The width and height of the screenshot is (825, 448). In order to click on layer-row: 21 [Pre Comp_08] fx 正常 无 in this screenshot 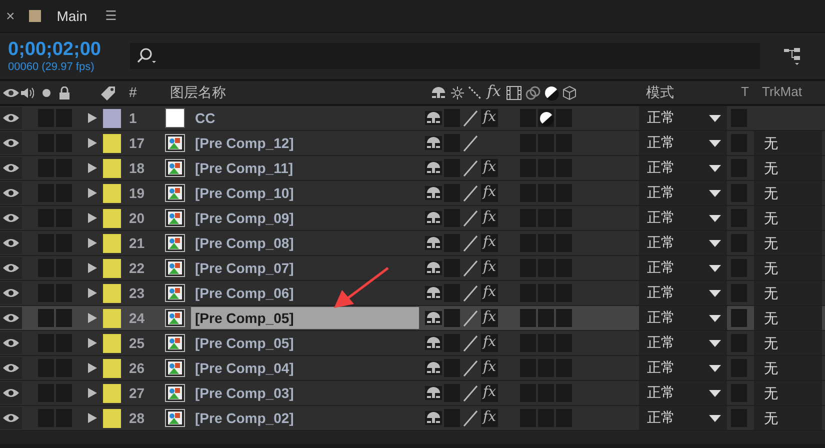, I will do `click(412, 243)`.